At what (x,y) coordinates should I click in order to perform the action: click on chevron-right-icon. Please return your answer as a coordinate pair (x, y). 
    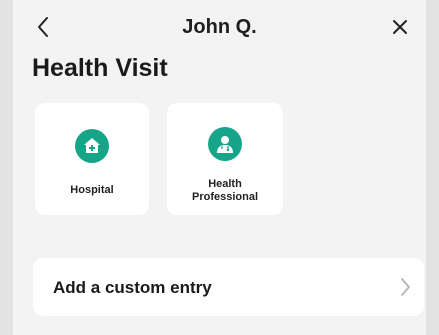
    Looking at the image, I should click on (405, 287).